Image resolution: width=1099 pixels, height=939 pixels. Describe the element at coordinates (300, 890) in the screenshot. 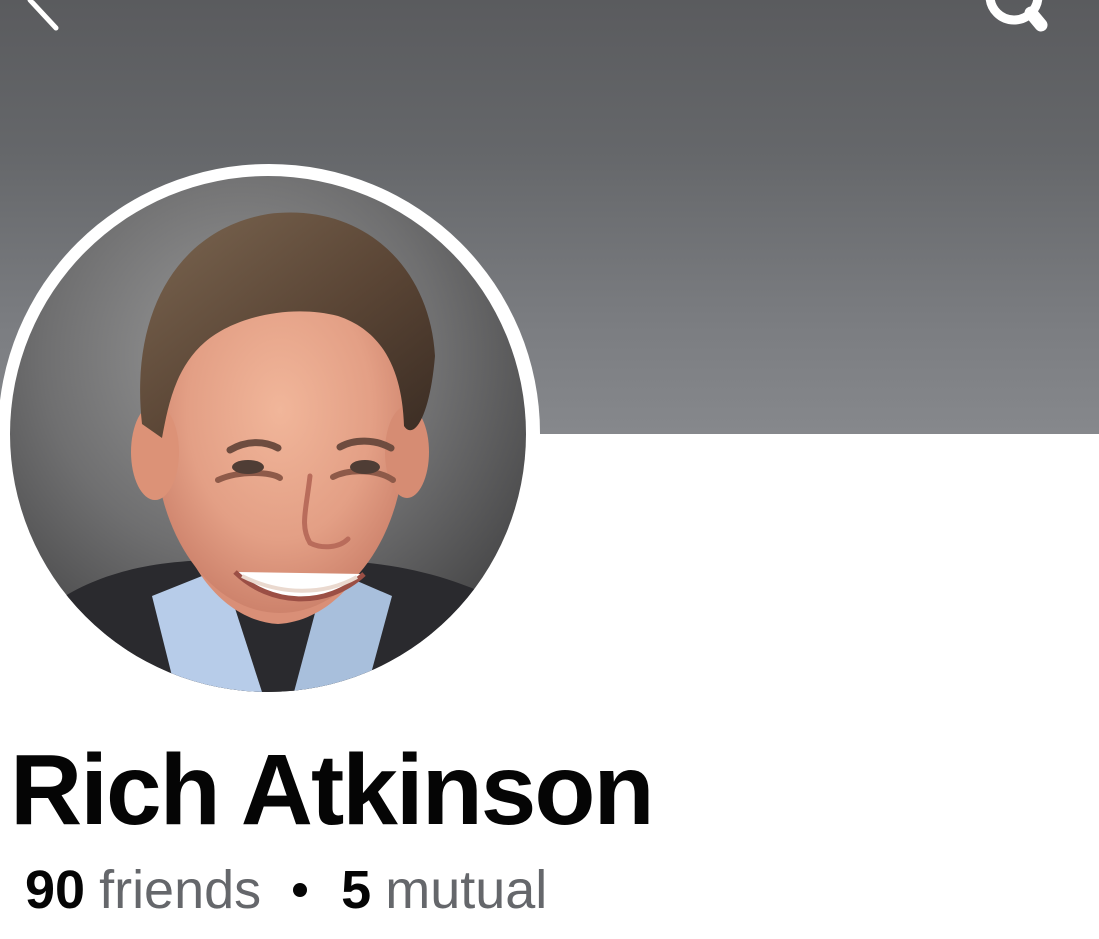

I see `separator-dot` at that location.